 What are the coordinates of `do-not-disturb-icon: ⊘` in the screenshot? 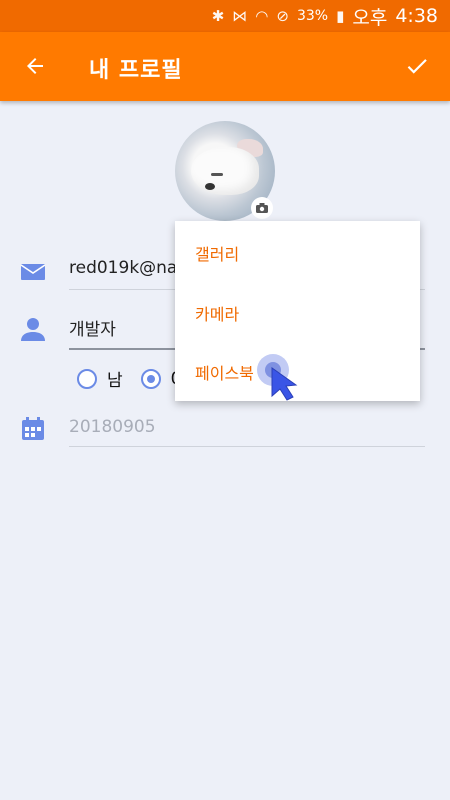 It's located at (282, 16).